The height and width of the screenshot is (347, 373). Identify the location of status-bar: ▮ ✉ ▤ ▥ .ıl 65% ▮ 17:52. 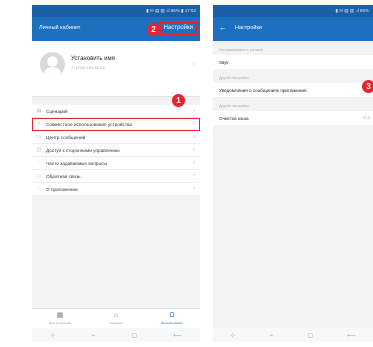
(116, 11).